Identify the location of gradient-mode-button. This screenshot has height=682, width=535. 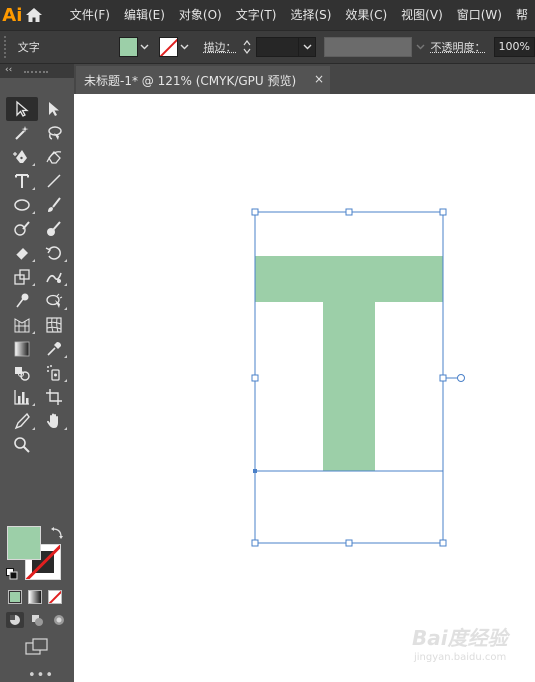
(35, 597).